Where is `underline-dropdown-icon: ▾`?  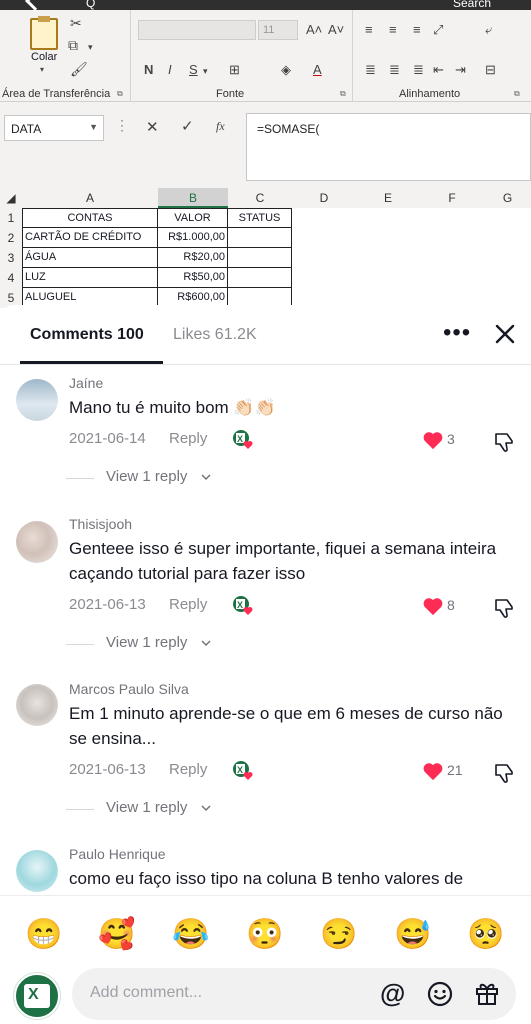 underline-dropdown-icon: ▾ is located at coordinates (205, 71).